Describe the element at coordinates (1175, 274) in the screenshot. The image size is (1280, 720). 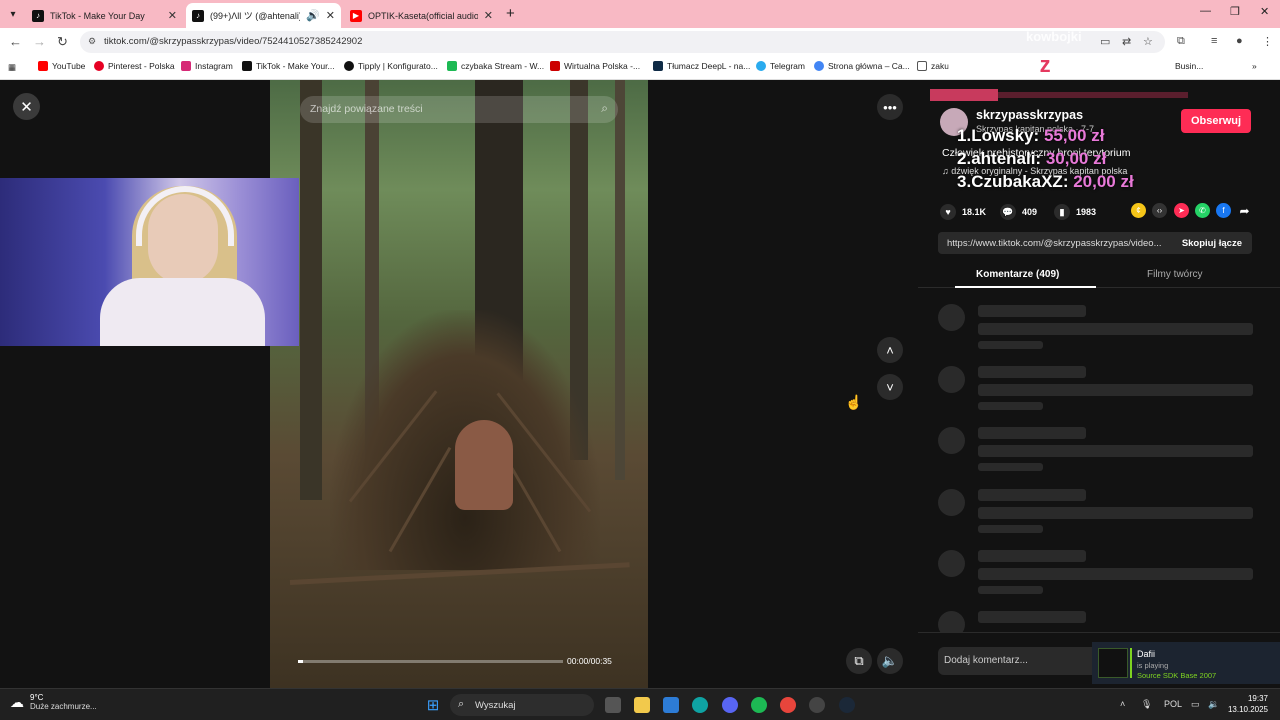
I see `tab-creator-videos: Filmy twórcy` at that location.